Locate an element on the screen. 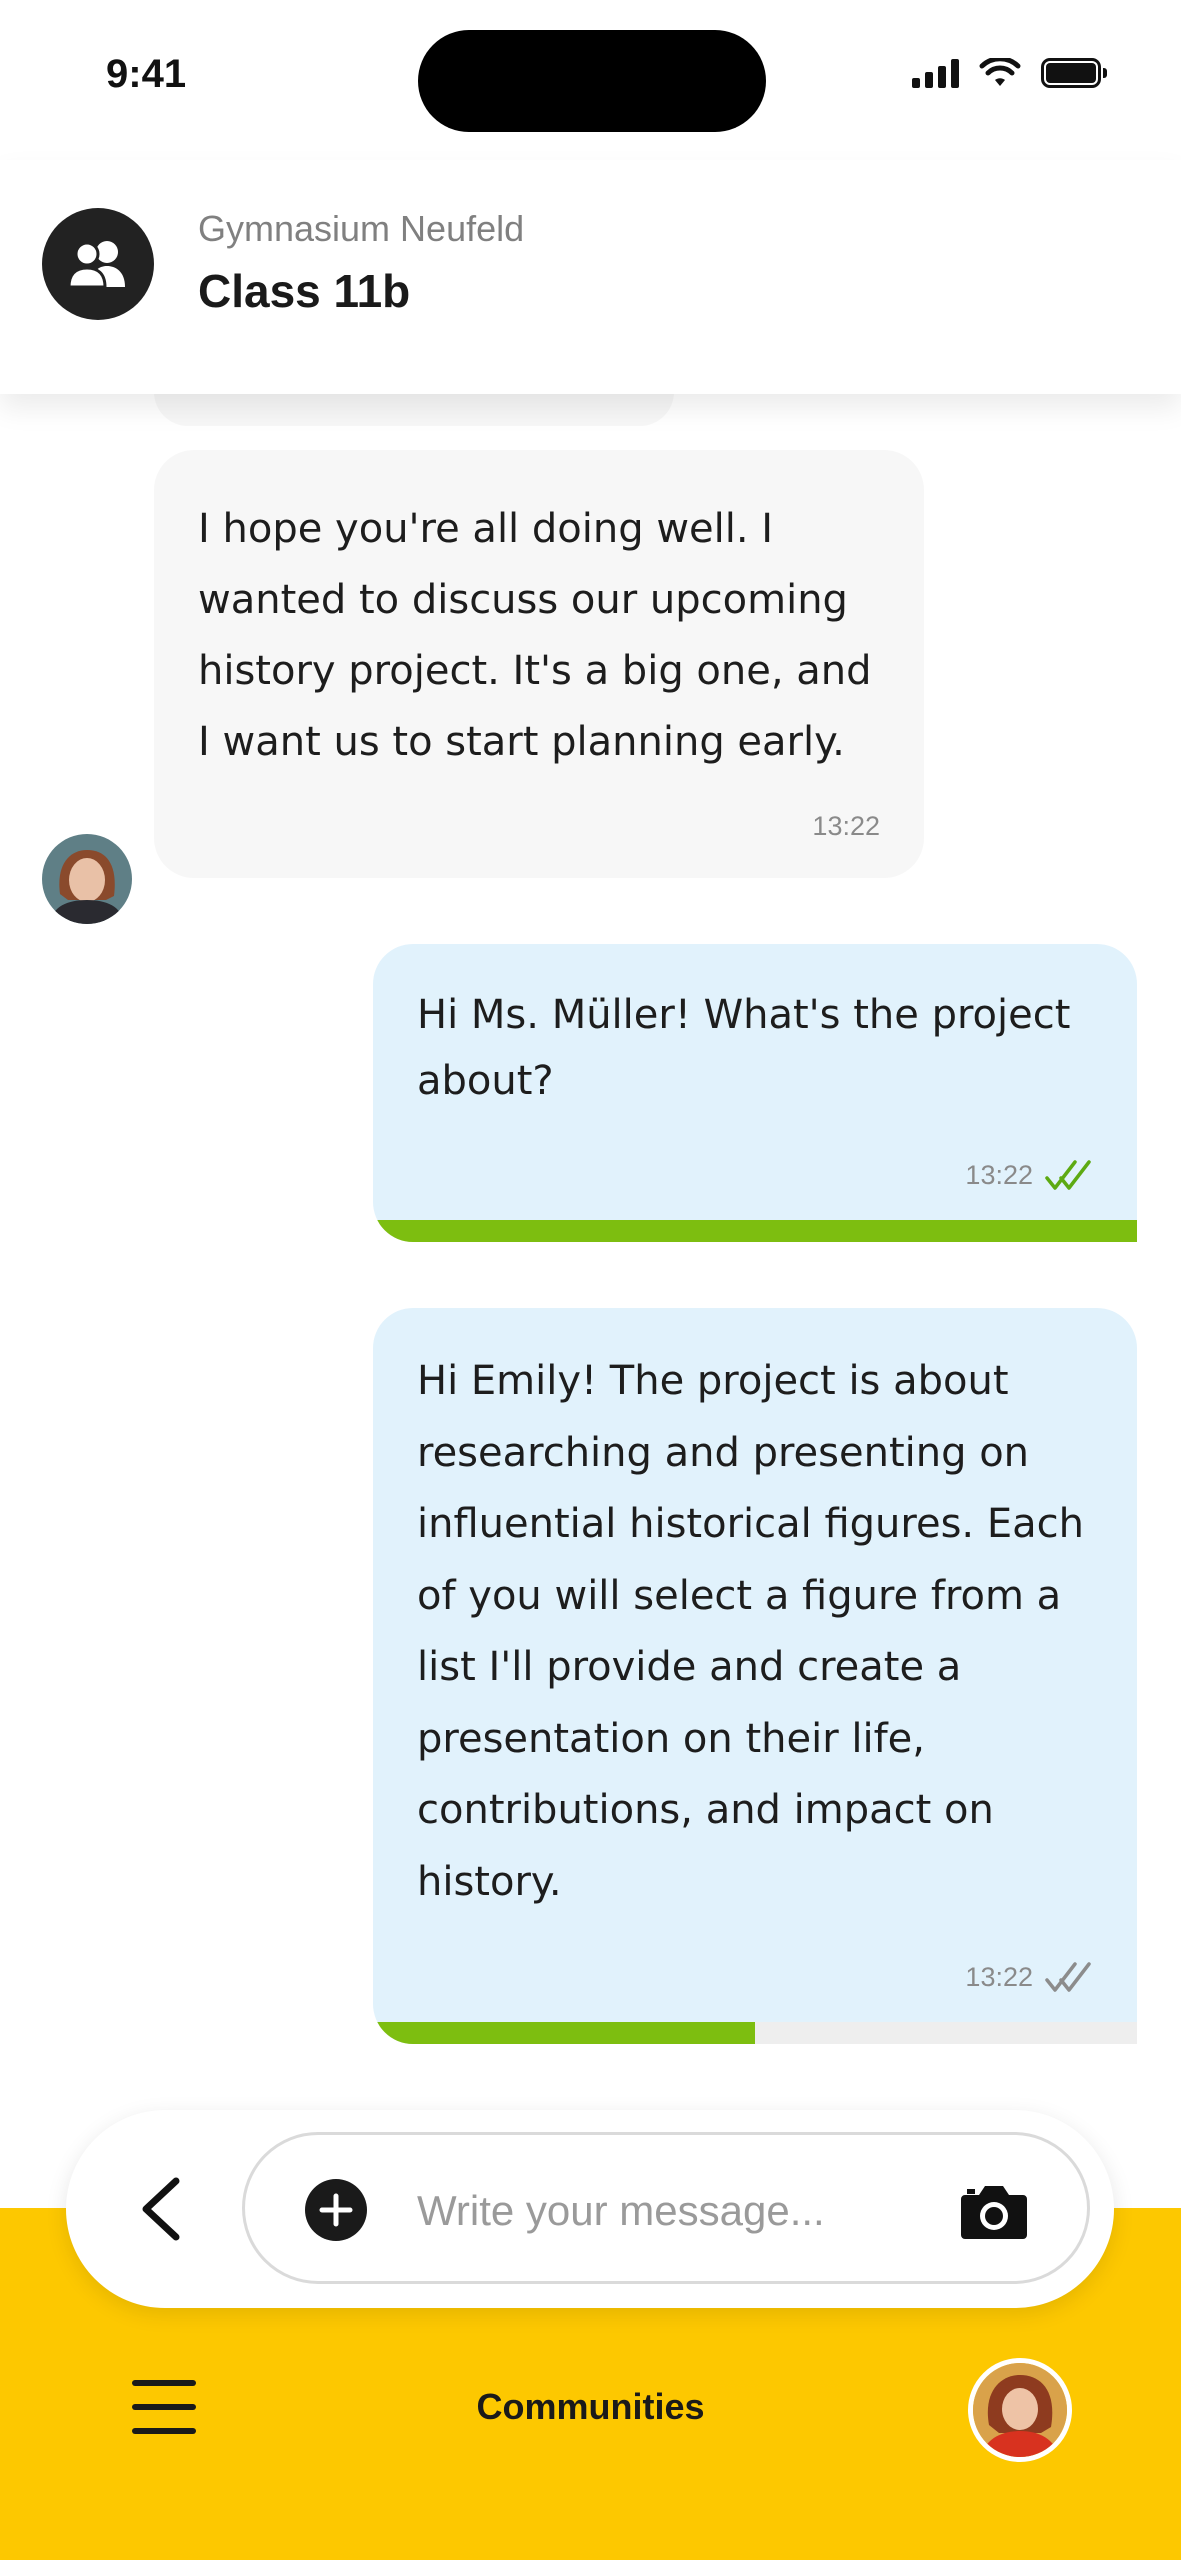 The width and height of the screenshot is (1181, 2560). group-avatar is located at coordinates (98, 264).